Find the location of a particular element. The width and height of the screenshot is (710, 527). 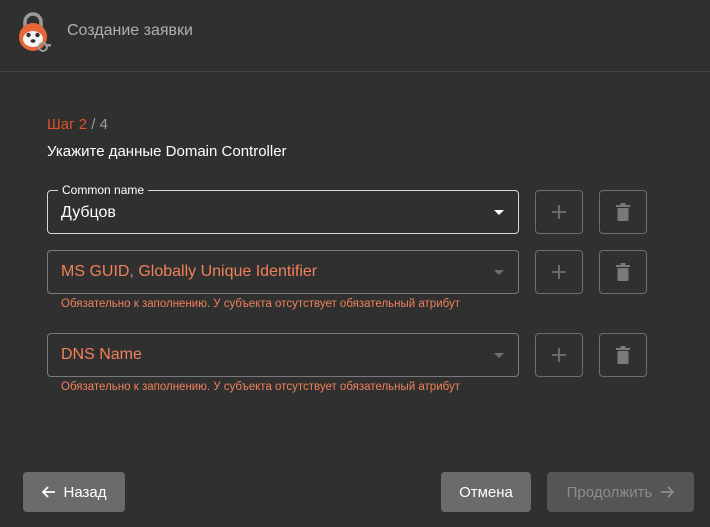

arrow-right-icon is located at coordinates (668, 492).